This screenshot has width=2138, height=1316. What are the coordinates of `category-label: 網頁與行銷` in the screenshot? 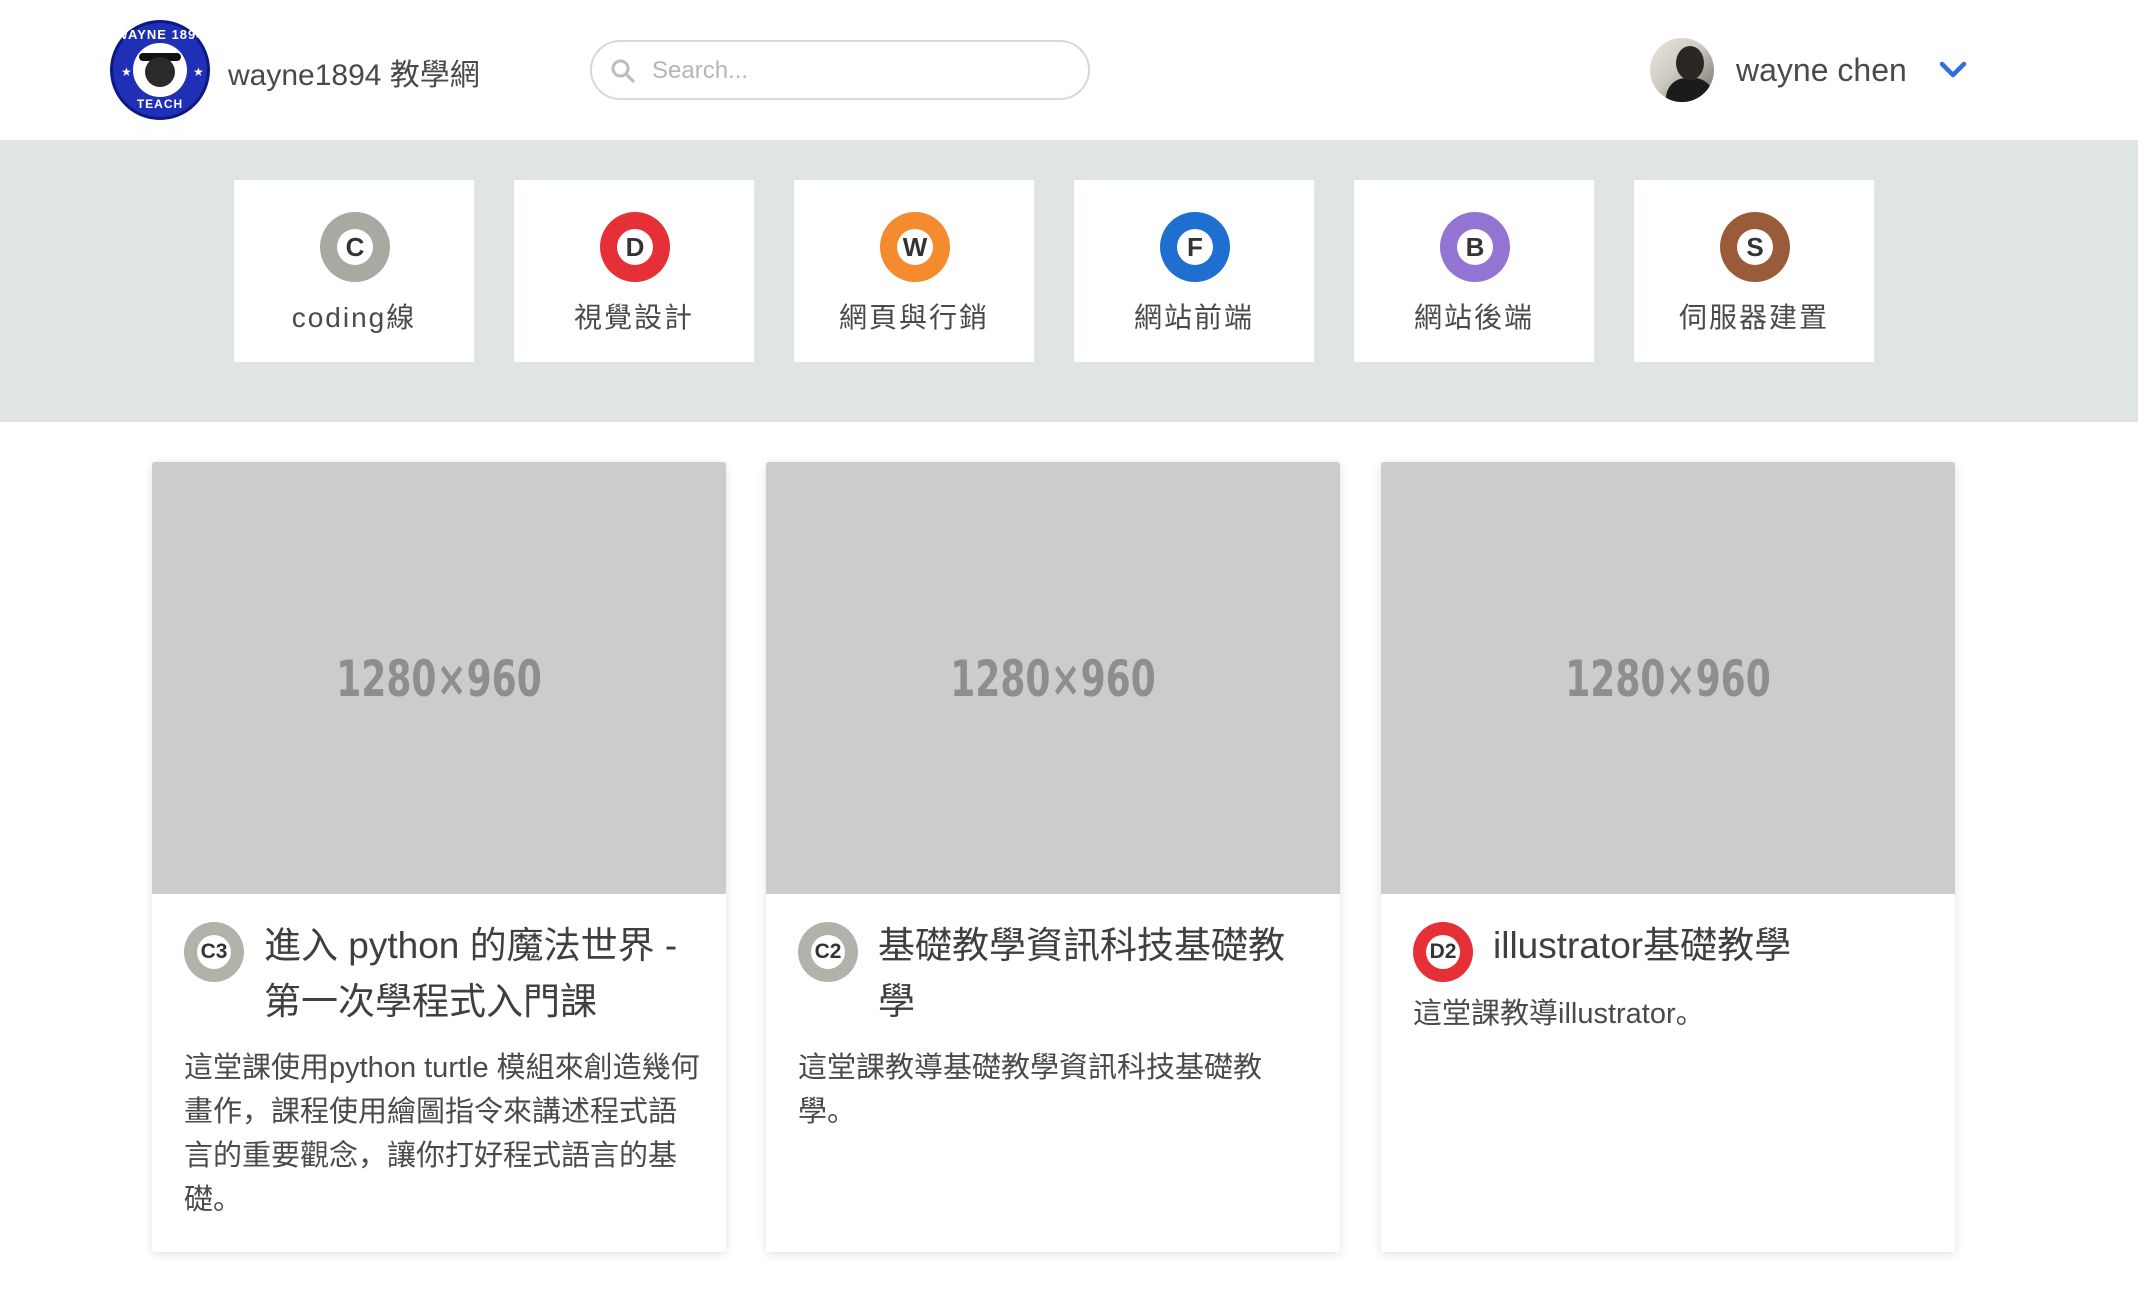 It's located at (913, 317).